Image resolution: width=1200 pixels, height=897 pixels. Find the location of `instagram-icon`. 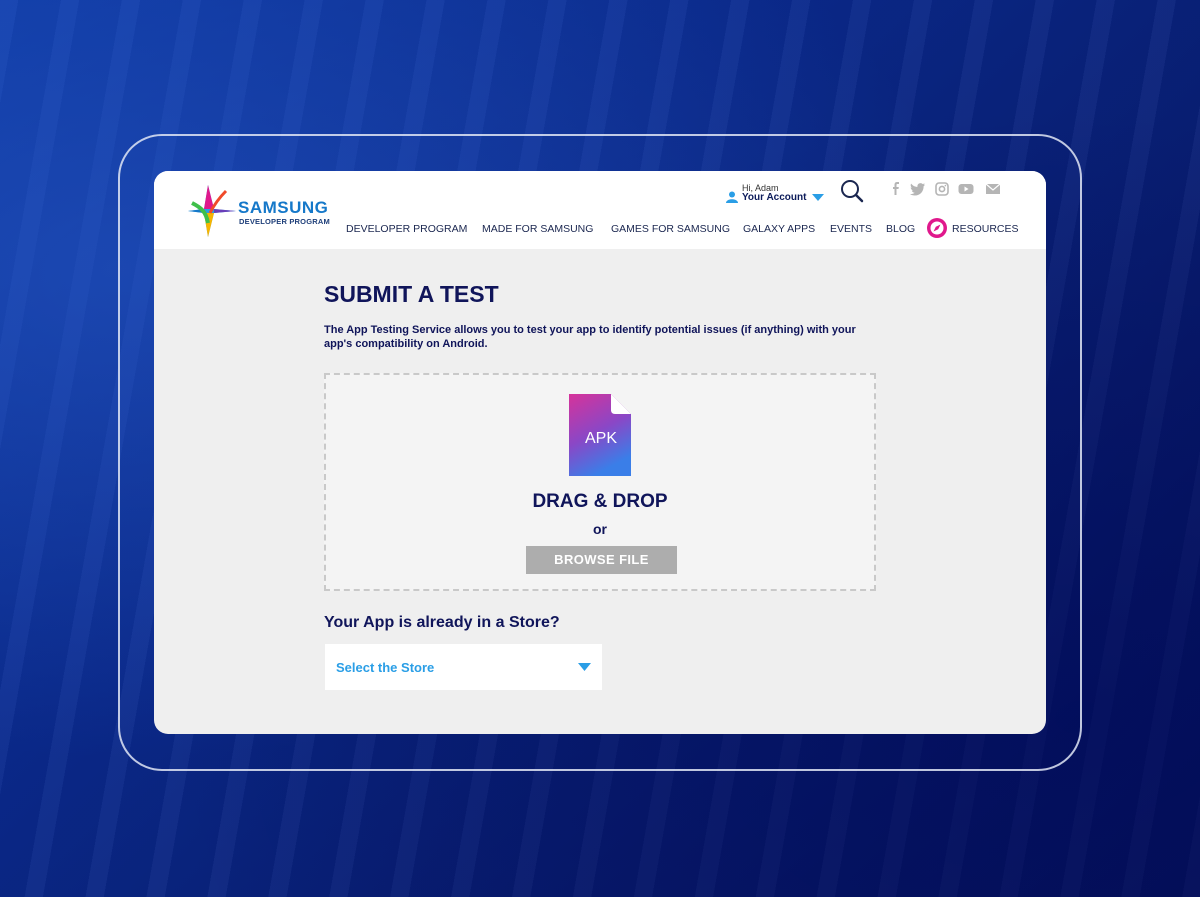

instagram-icon is located at coordinates (942, 189).